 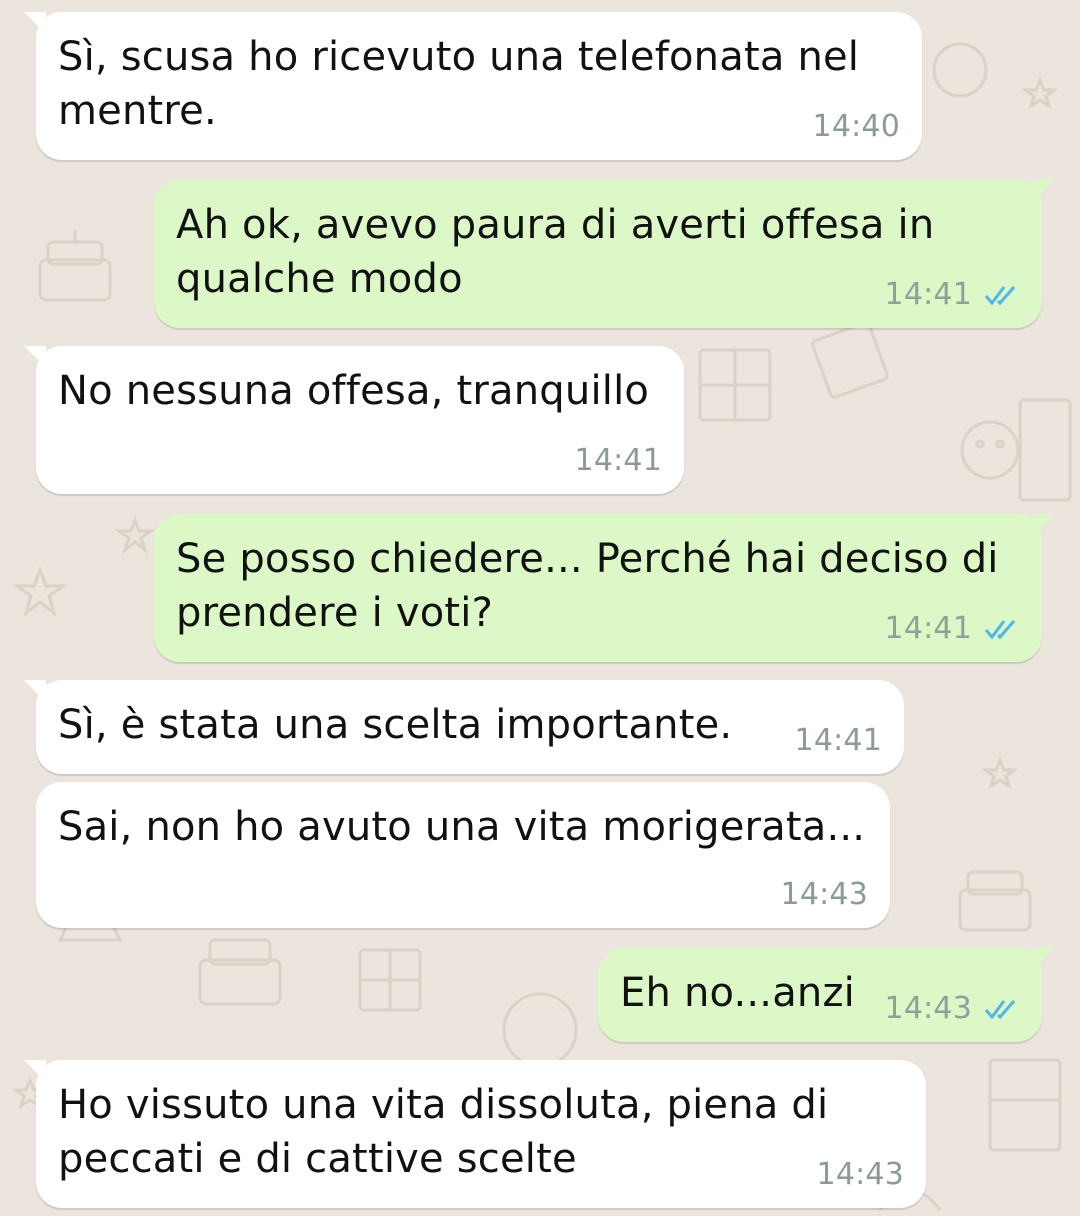 I want to click on message-text: Eh no...anzi, so click(x=737, y=993).